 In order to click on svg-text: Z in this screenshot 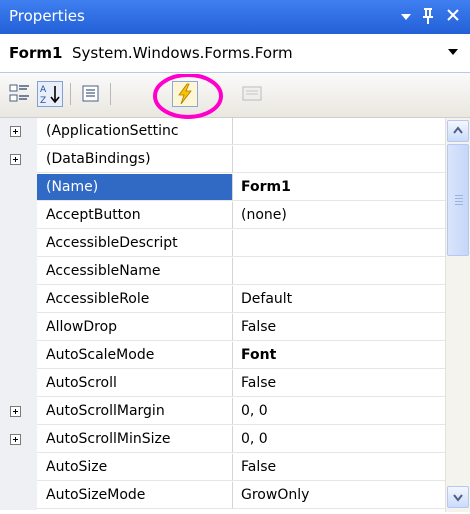, I will do `click(43, 101)`.